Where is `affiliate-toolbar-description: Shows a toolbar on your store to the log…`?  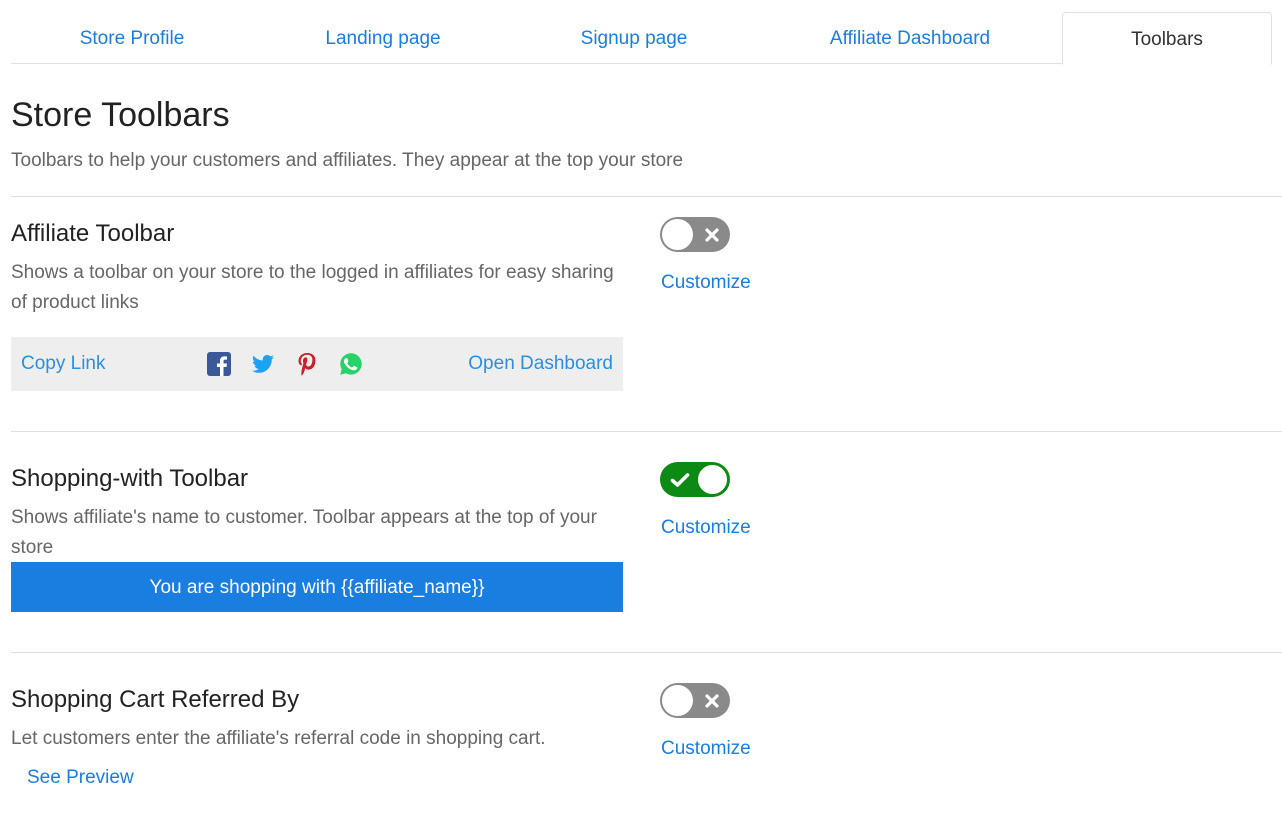 affiliate-toolbar-description: Shows a toolbar on your store to the log… is located at coordinates (312, 287).